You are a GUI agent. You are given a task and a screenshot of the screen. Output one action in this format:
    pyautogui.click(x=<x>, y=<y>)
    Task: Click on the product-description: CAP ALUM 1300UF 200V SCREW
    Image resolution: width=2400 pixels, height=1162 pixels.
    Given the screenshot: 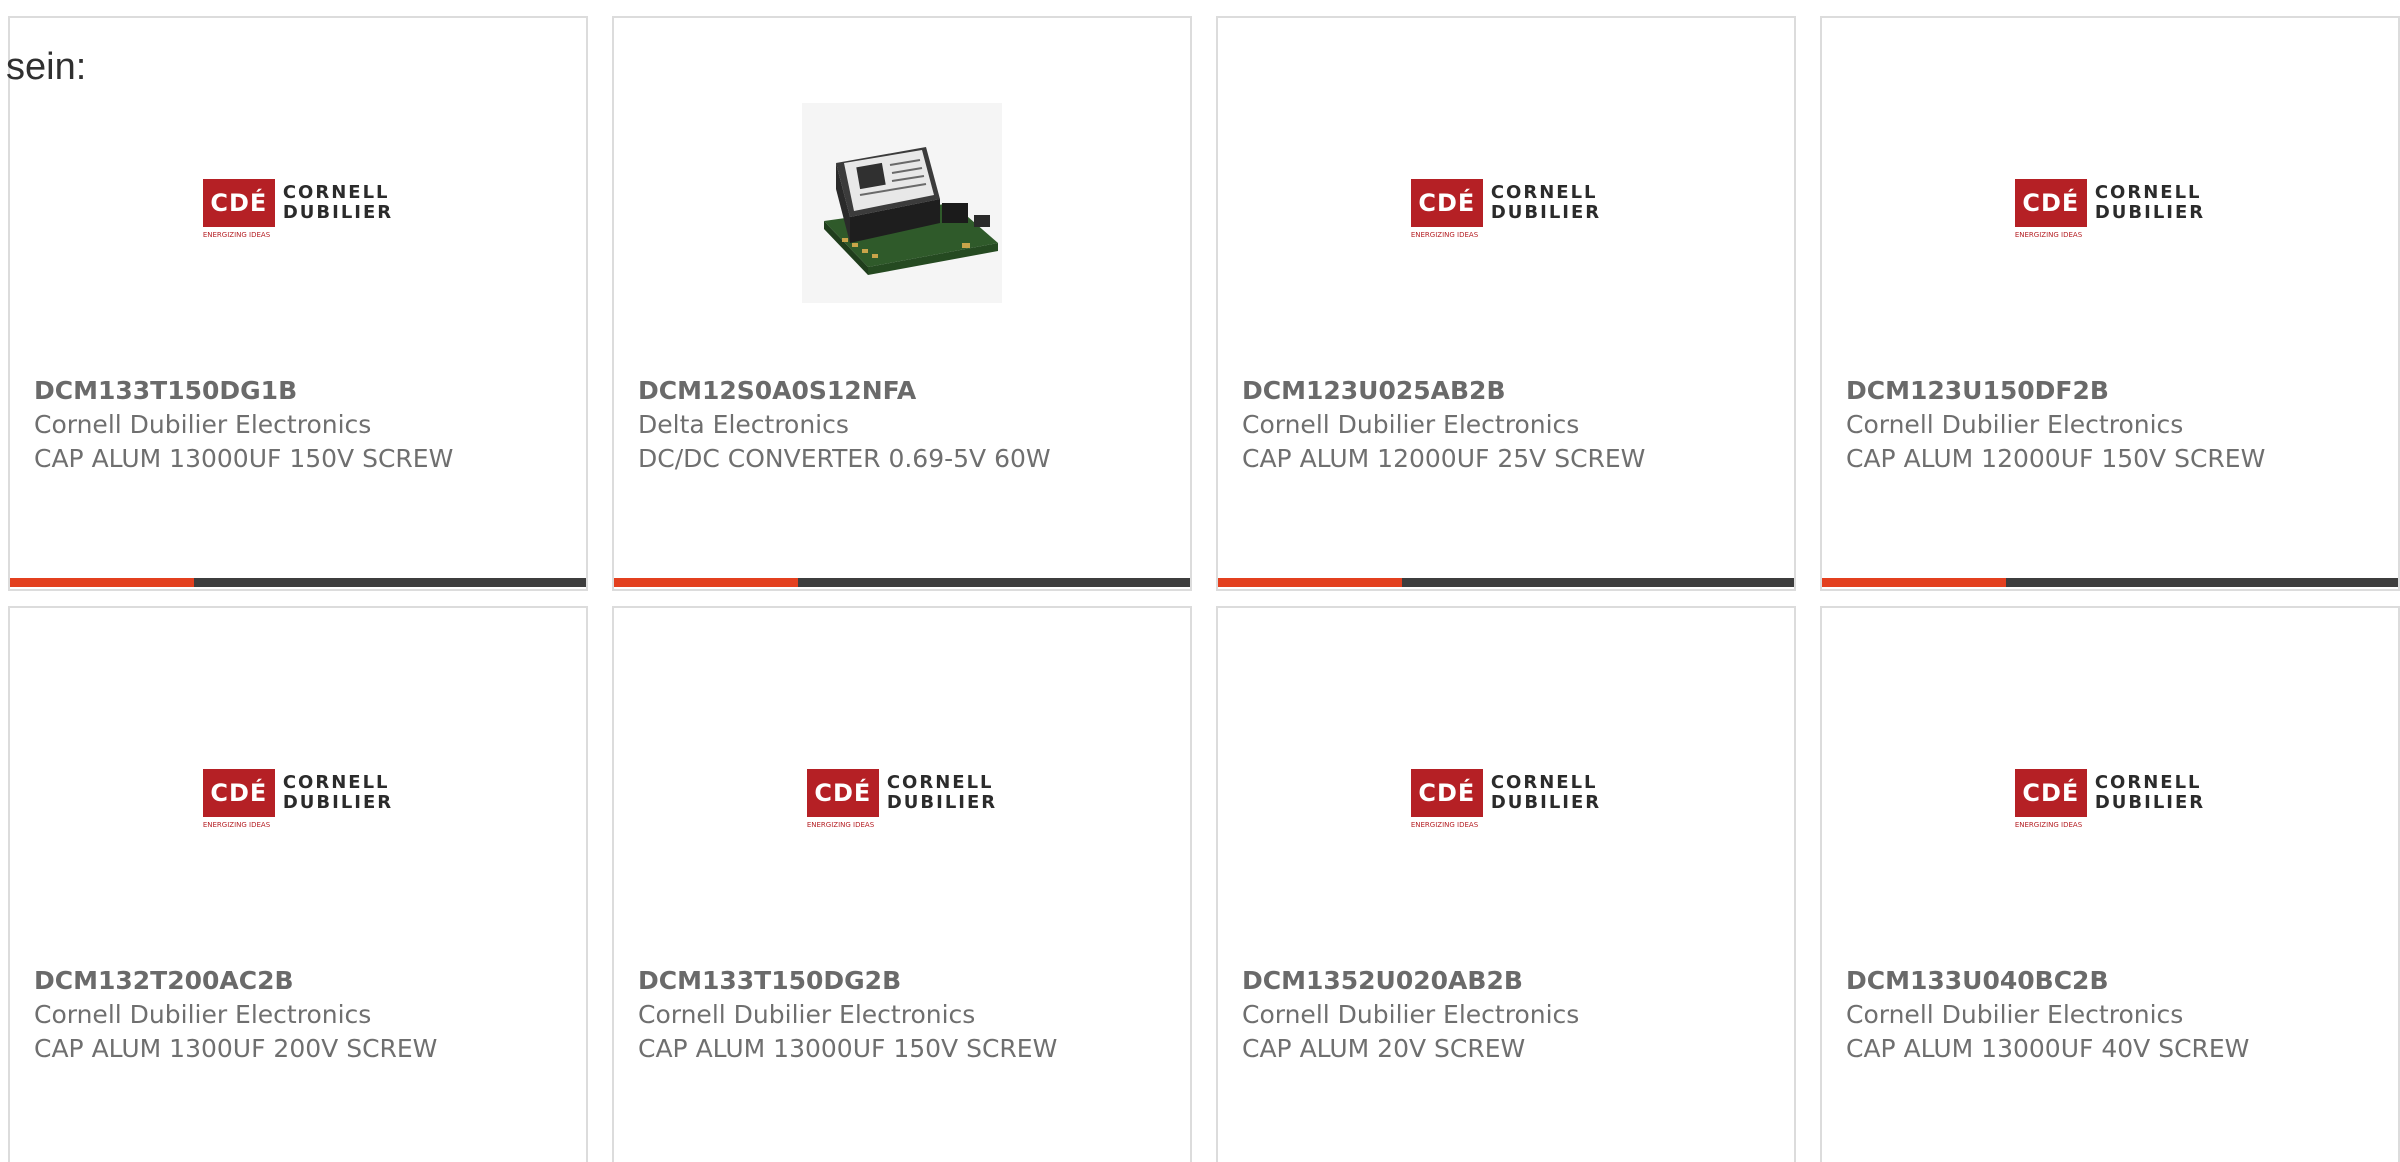 What is the action you would take?
    pyautogui.click(x=236, y=1048)
    